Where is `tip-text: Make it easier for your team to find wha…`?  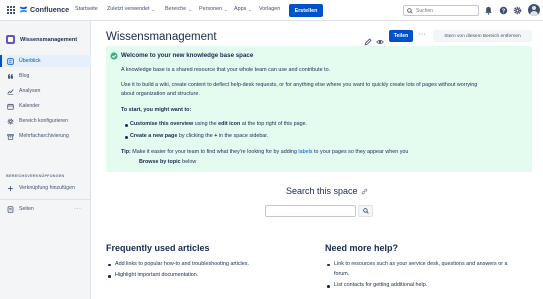 tip-text: Make it easier for your team to find wha… is located at coordinates (214, 152).